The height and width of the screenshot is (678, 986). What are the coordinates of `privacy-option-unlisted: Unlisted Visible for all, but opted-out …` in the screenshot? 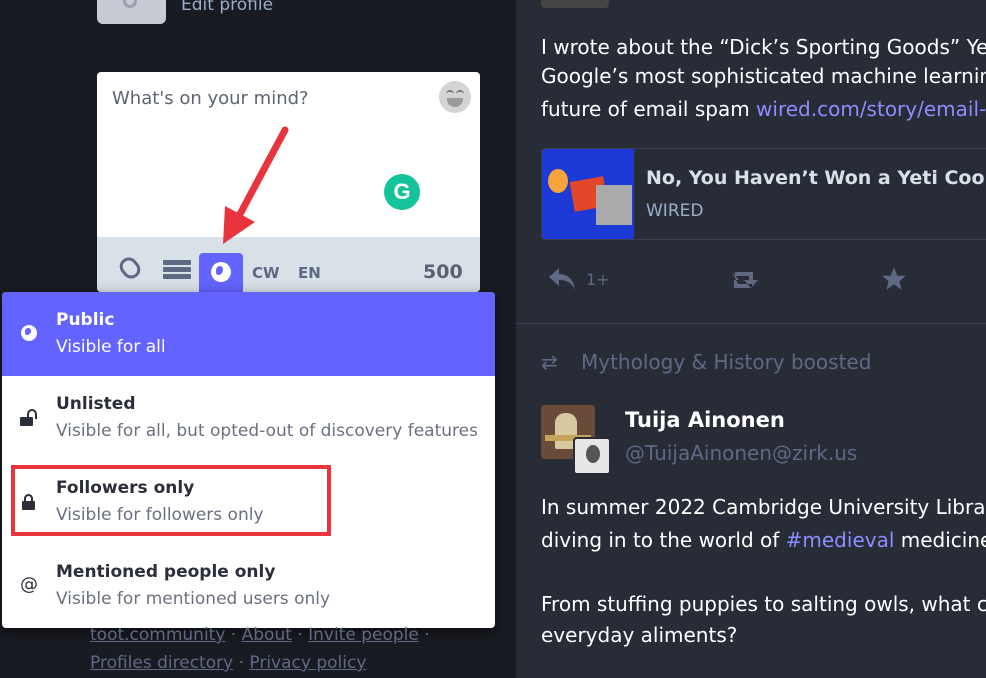 It's located at (248, 418).